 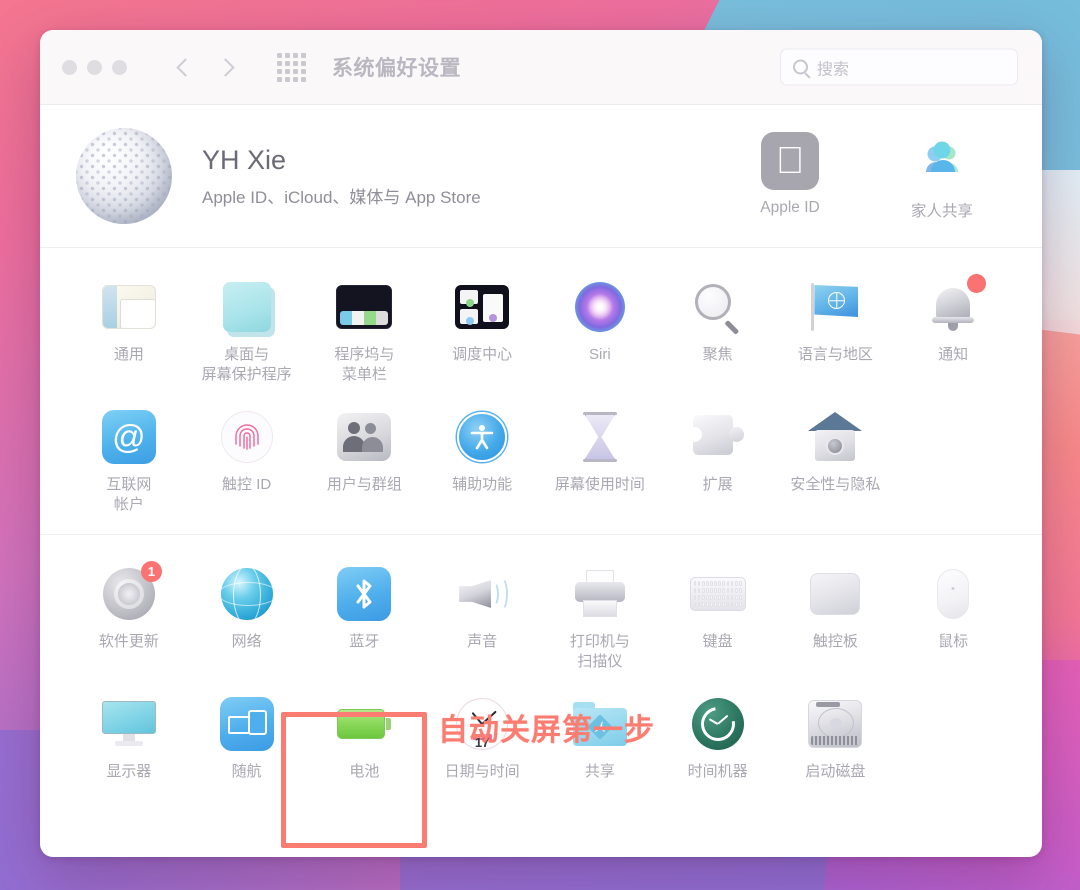 What do you see at coordinates (129, 437) in the screenshot?
I see `internet-accounts-icon: @` at bounding box center [129, 437].